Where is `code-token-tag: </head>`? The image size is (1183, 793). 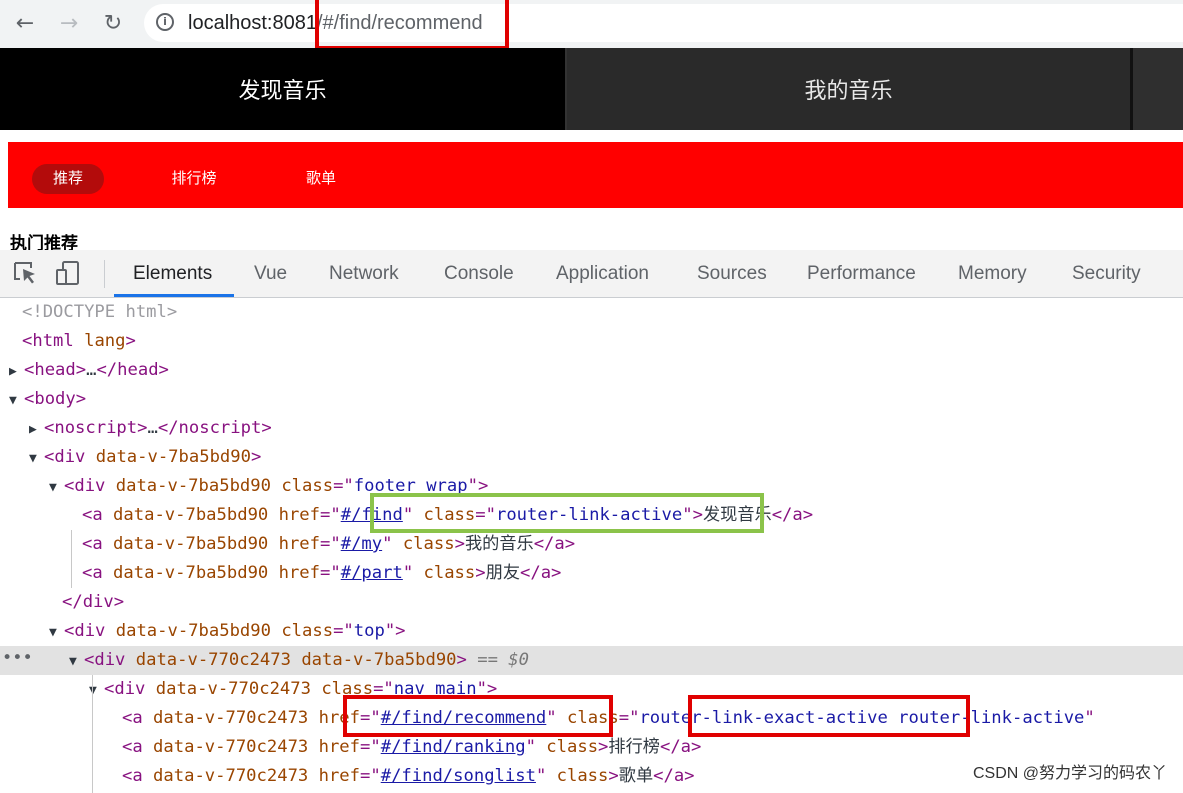 code-token-tag: </head> is located at coordinates (132, 370).